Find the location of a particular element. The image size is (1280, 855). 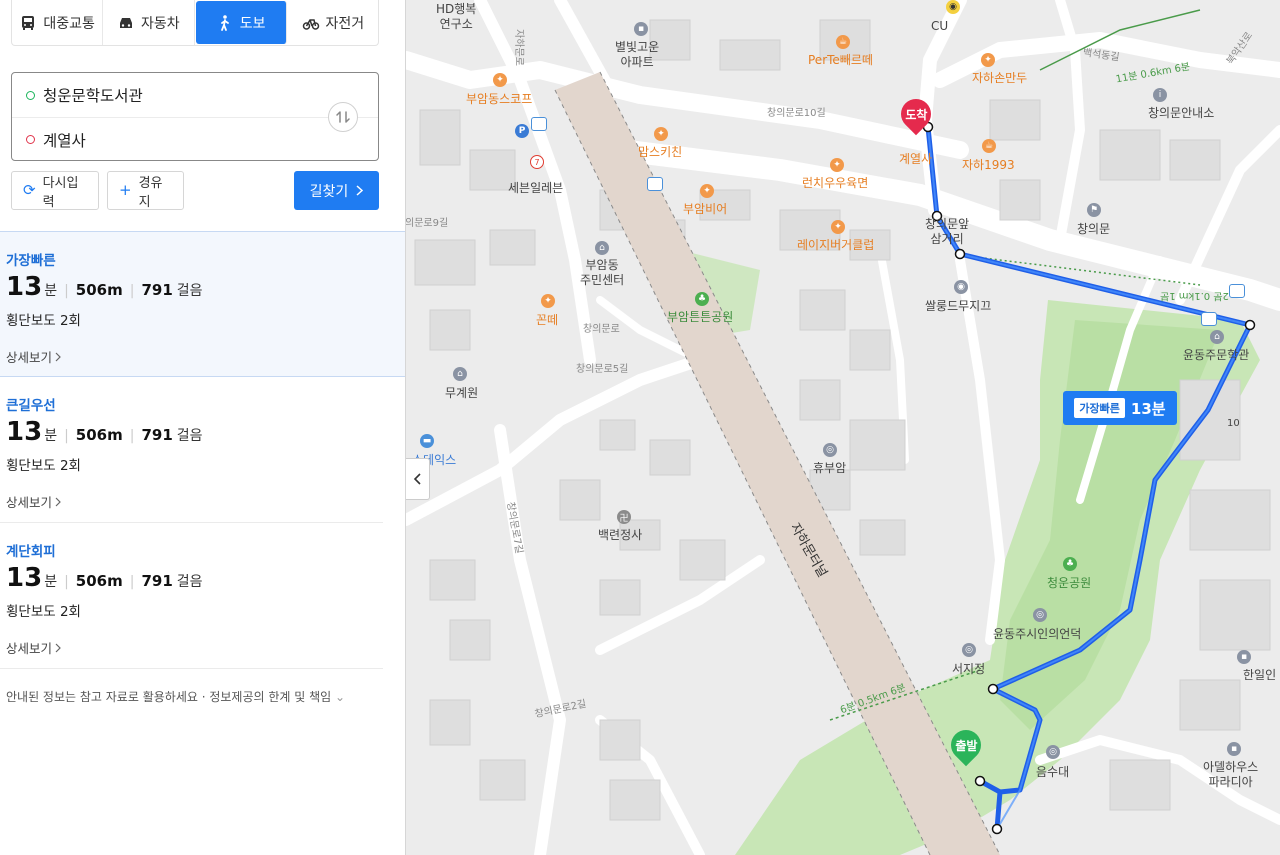

cu-store-icon: ◉ is located at coordinates (953, 7).